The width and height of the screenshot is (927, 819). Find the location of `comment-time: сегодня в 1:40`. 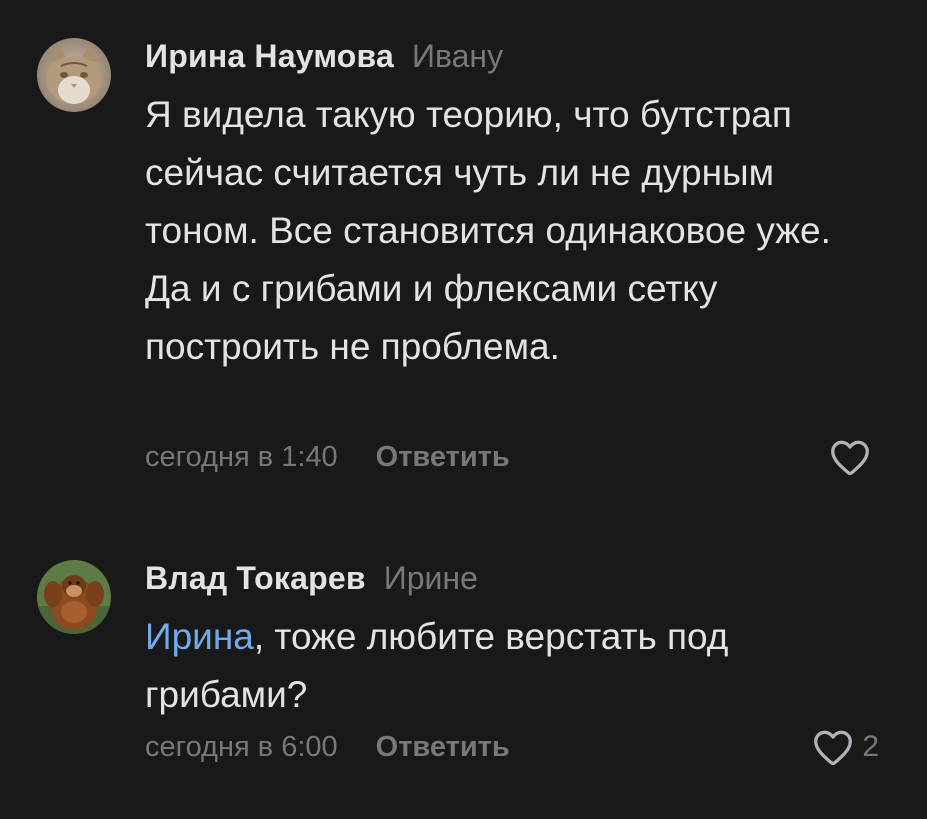

comment-time: сегодня в 1:40 is located at coordinates (241, 457).